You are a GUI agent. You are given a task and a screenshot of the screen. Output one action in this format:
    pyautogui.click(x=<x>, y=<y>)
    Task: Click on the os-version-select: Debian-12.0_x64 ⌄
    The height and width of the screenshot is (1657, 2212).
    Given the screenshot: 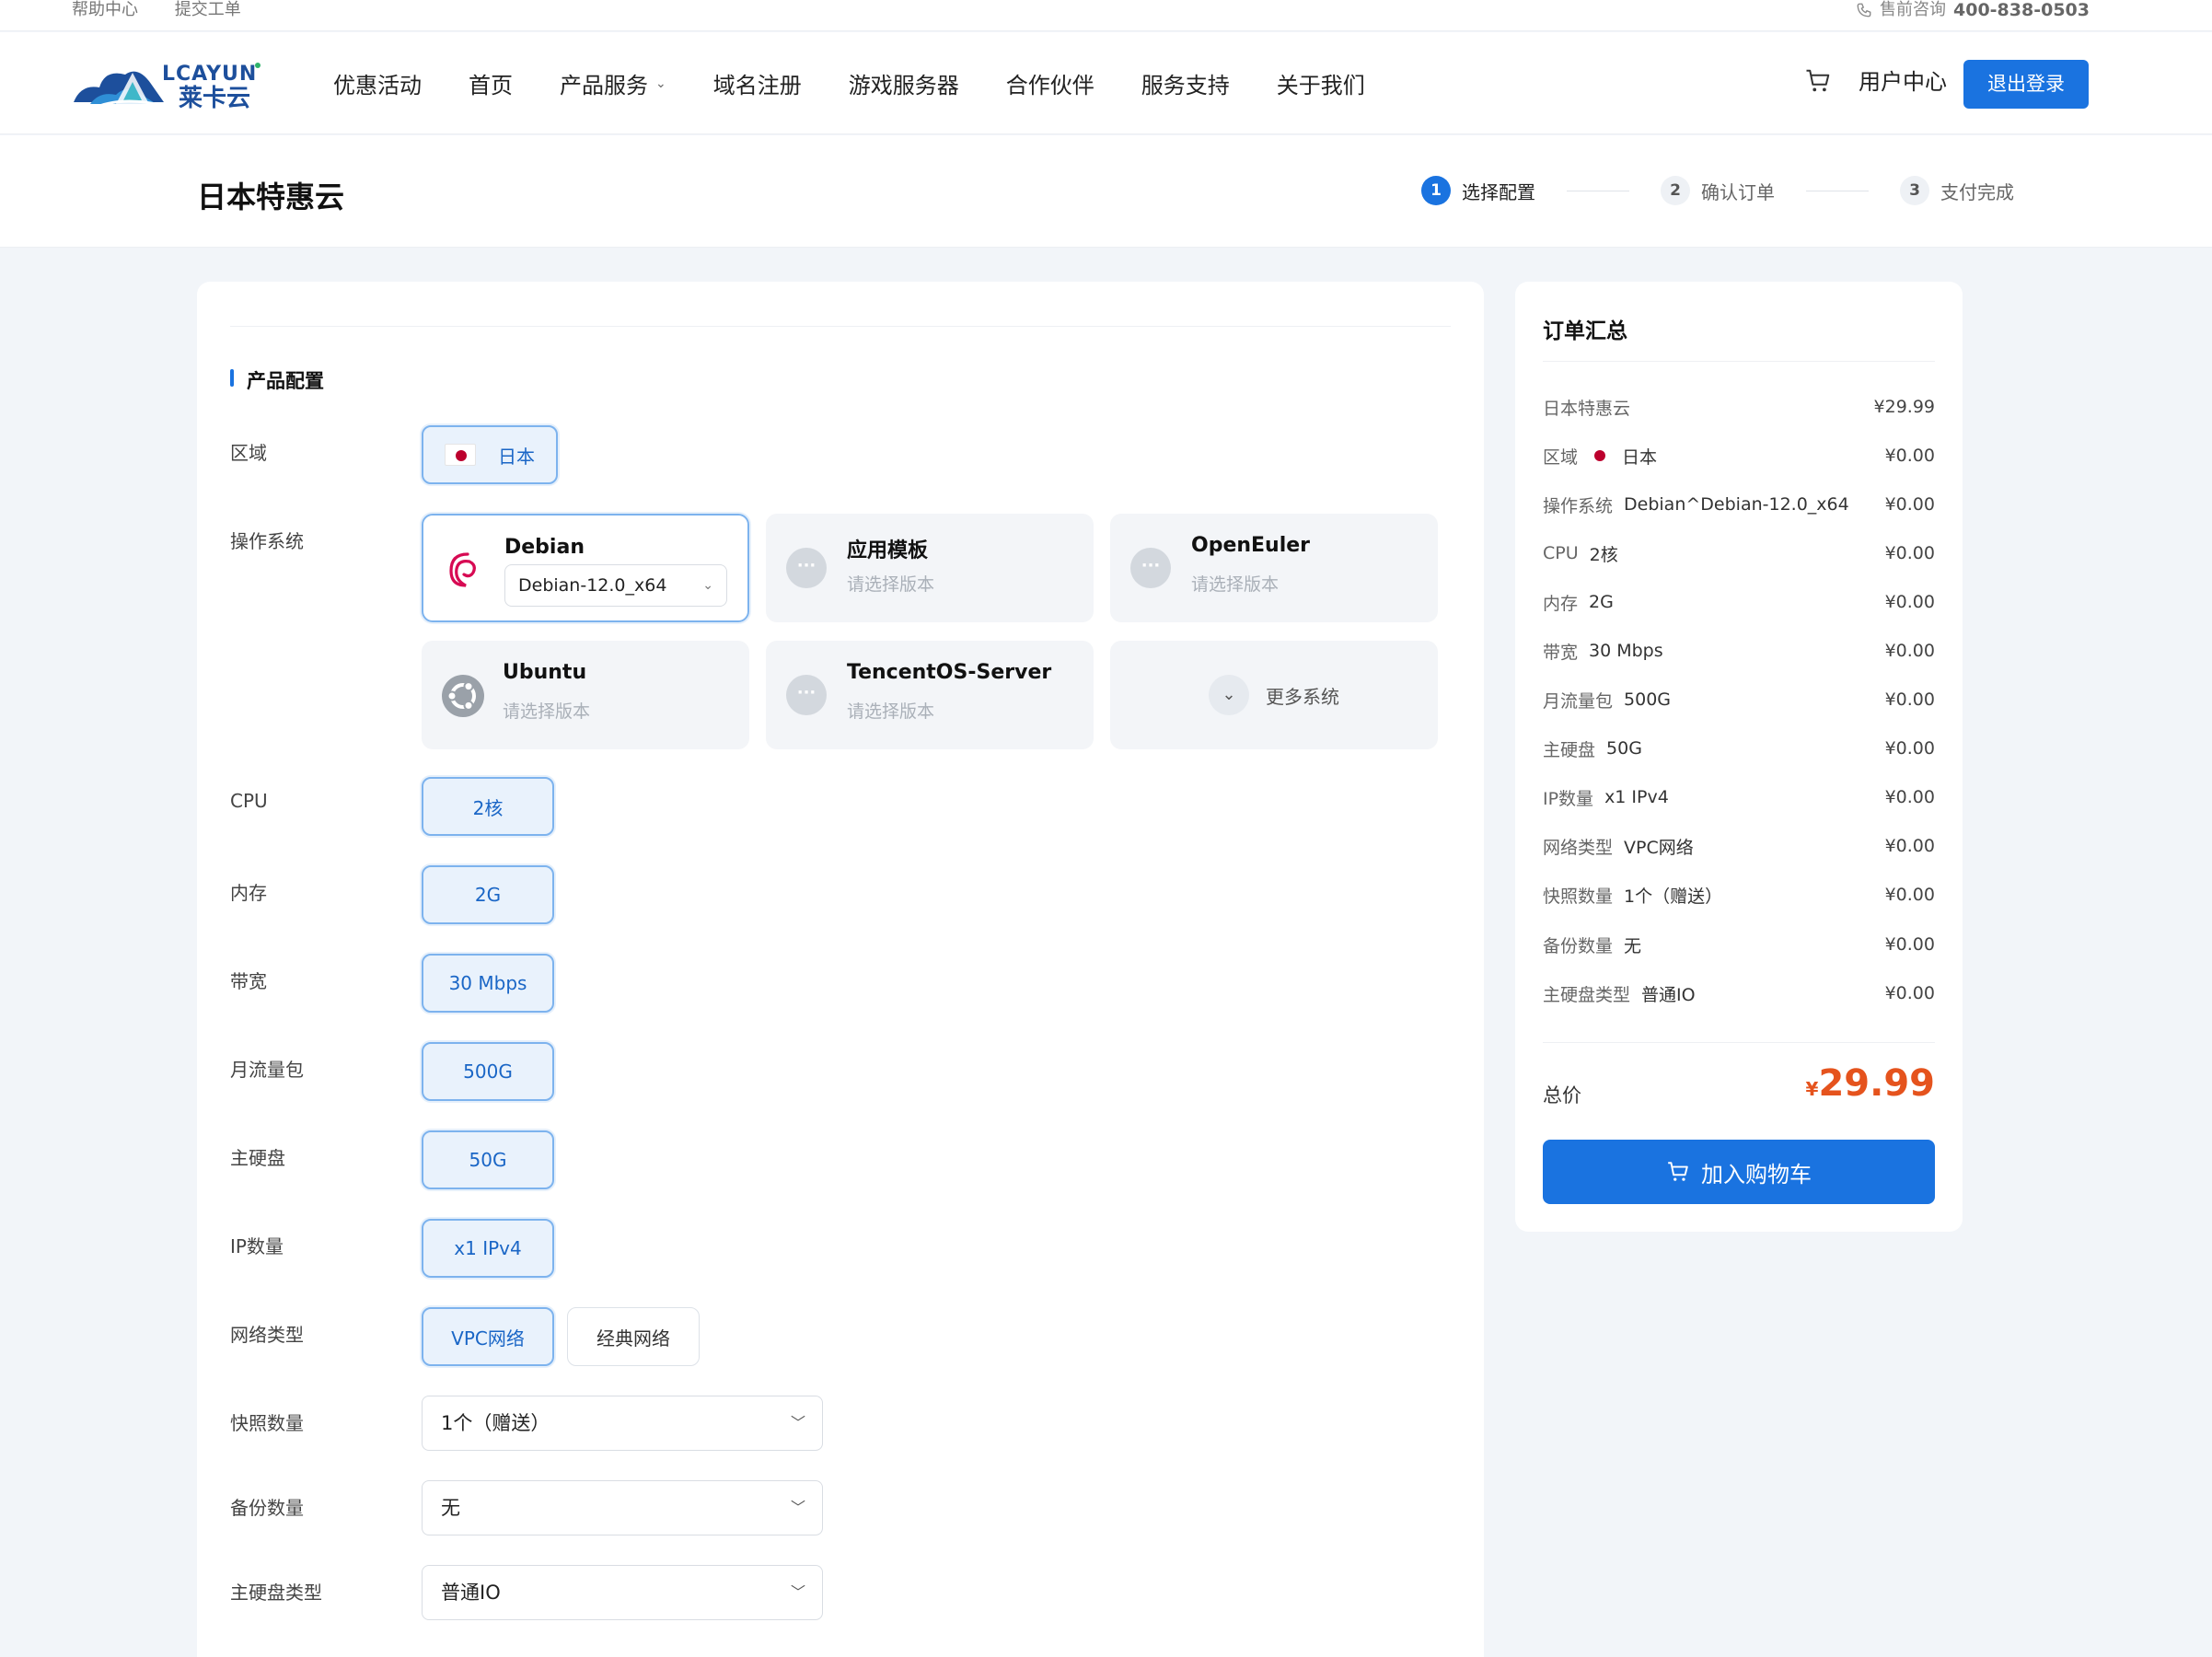 What is the action you would take?
    pyautogui.click(x=615, y=585)
    